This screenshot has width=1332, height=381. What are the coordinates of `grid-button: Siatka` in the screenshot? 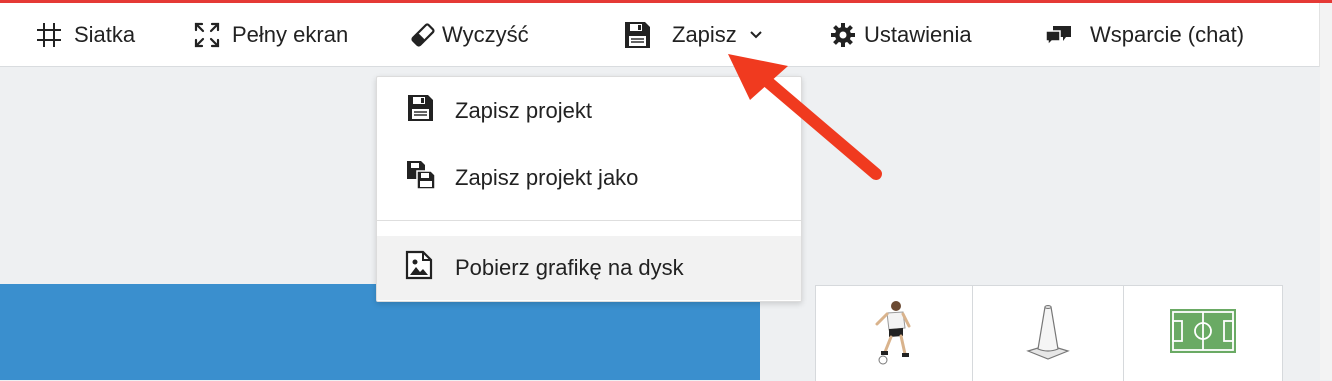 It's located at (85, 34).